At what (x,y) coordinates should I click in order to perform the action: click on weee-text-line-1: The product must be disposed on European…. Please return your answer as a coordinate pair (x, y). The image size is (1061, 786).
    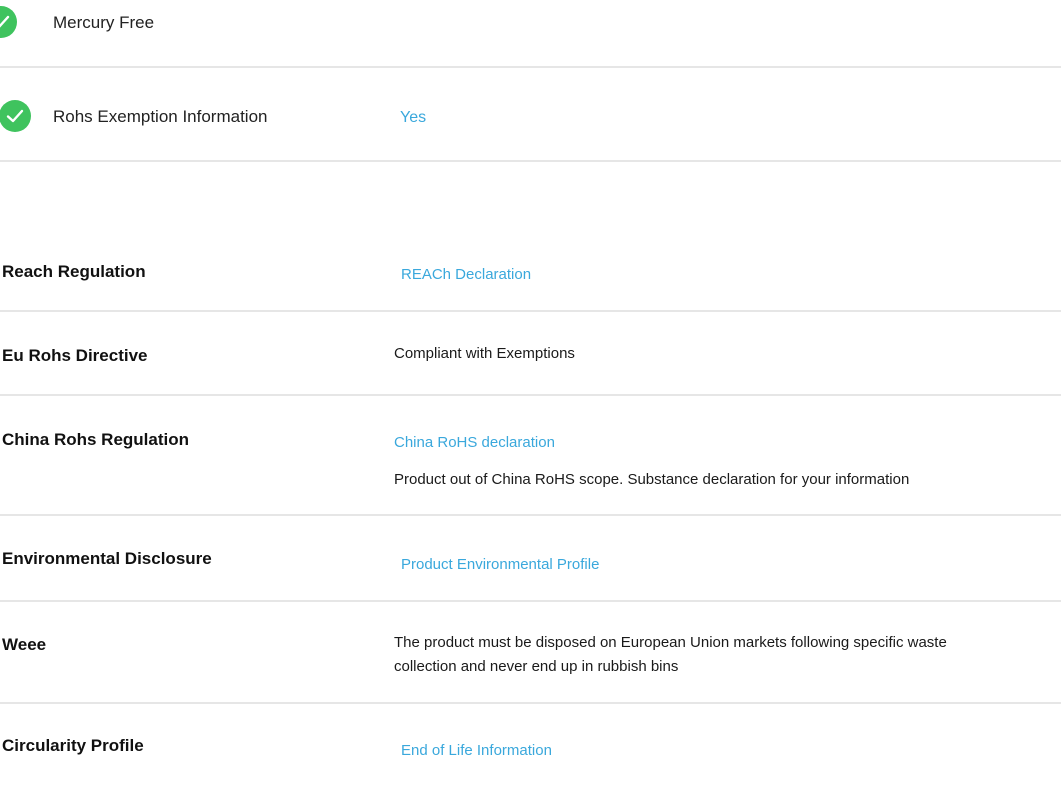
    Looking at the image, I should click on (670, 642).